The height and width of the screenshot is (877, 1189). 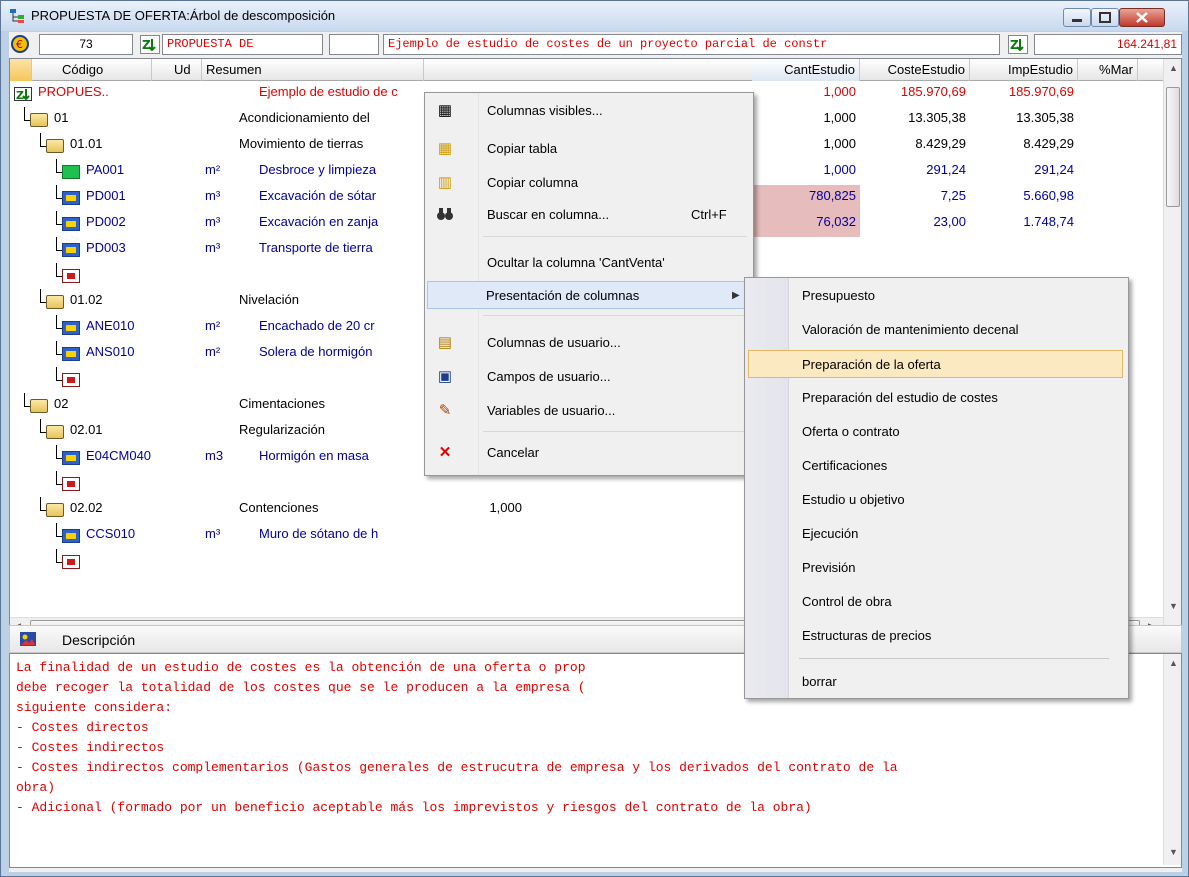 I want to click on menu-item-cancel: ✕ Cancelar, so click(x=589, y=453).